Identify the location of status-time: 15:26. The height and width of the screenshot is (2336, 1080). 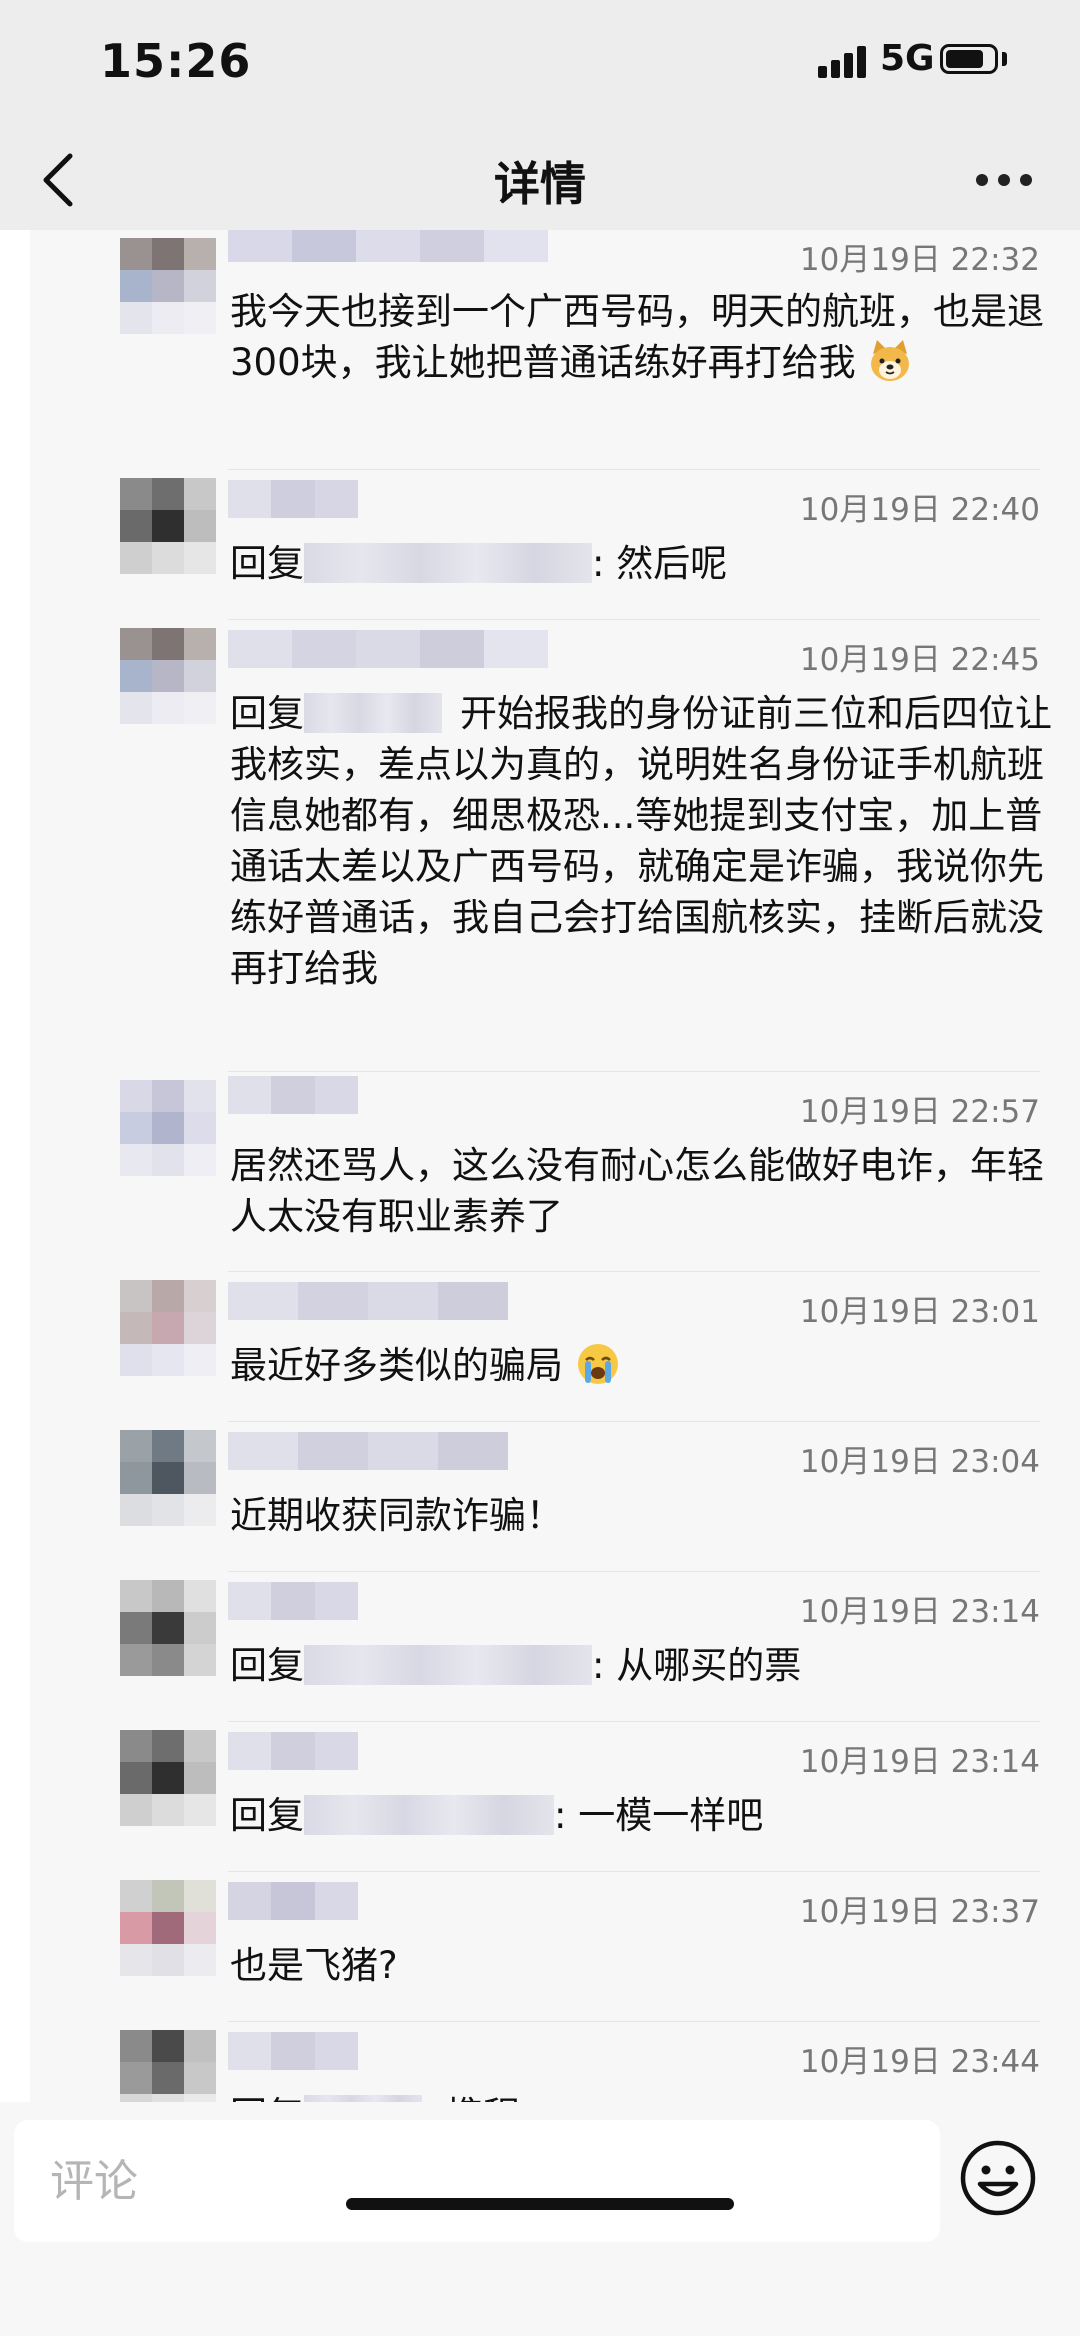
(176, 61).